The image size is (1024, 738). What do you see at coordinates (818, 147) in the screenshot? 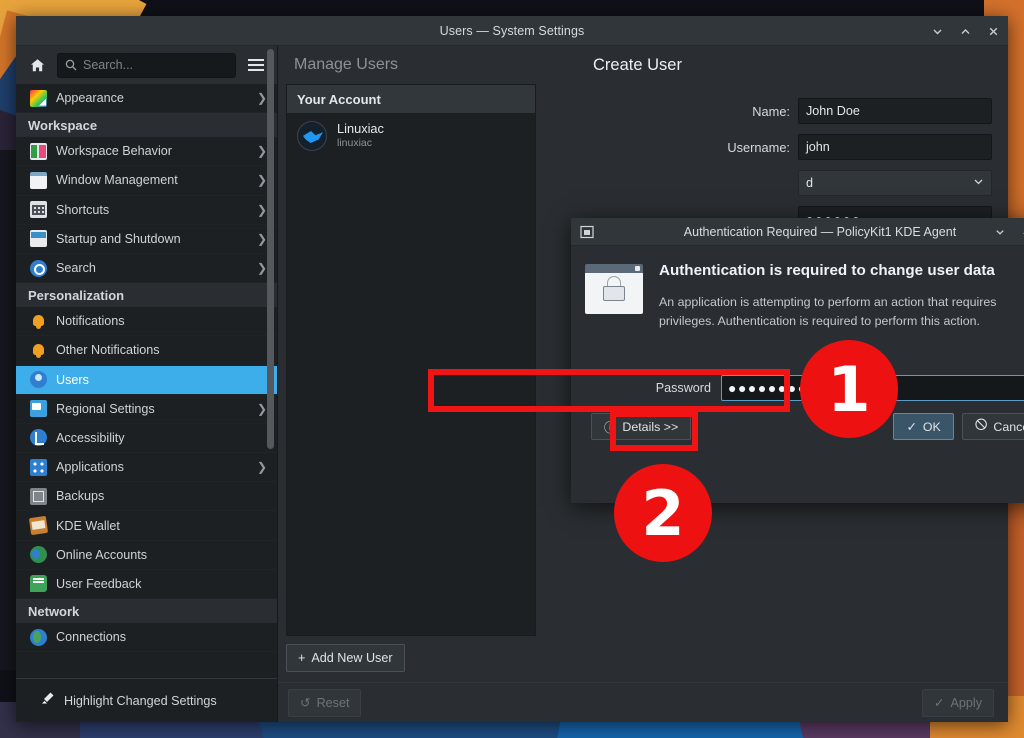
I see `username-value: john` at bounding box center [818, 147].